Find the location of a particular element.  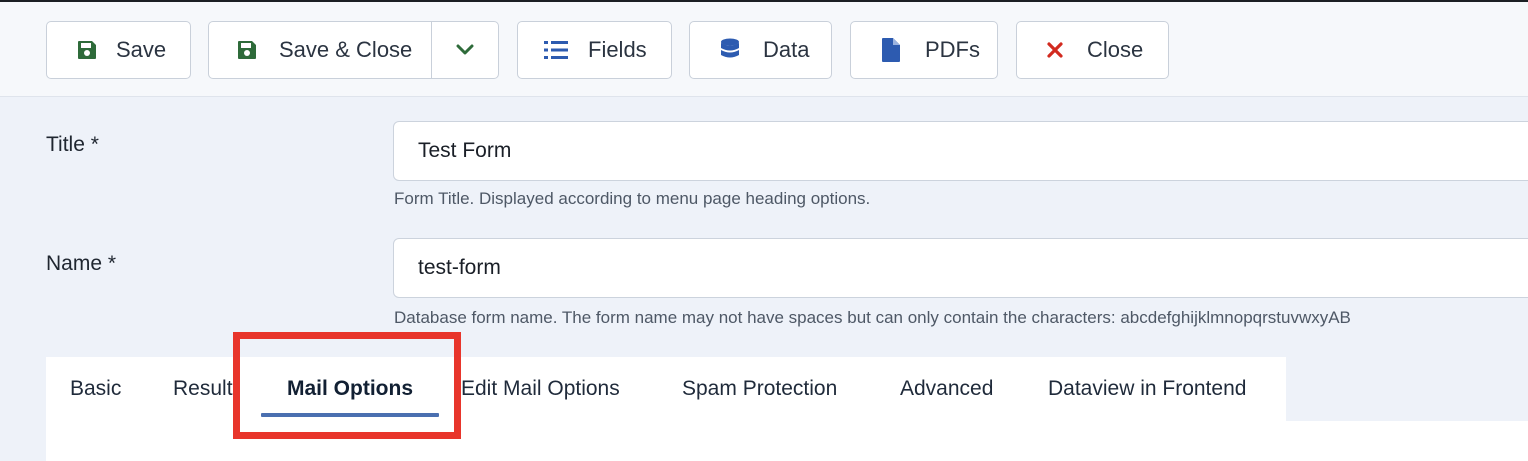

tab-advanced: Advanced is located at coordinates (946, 389).